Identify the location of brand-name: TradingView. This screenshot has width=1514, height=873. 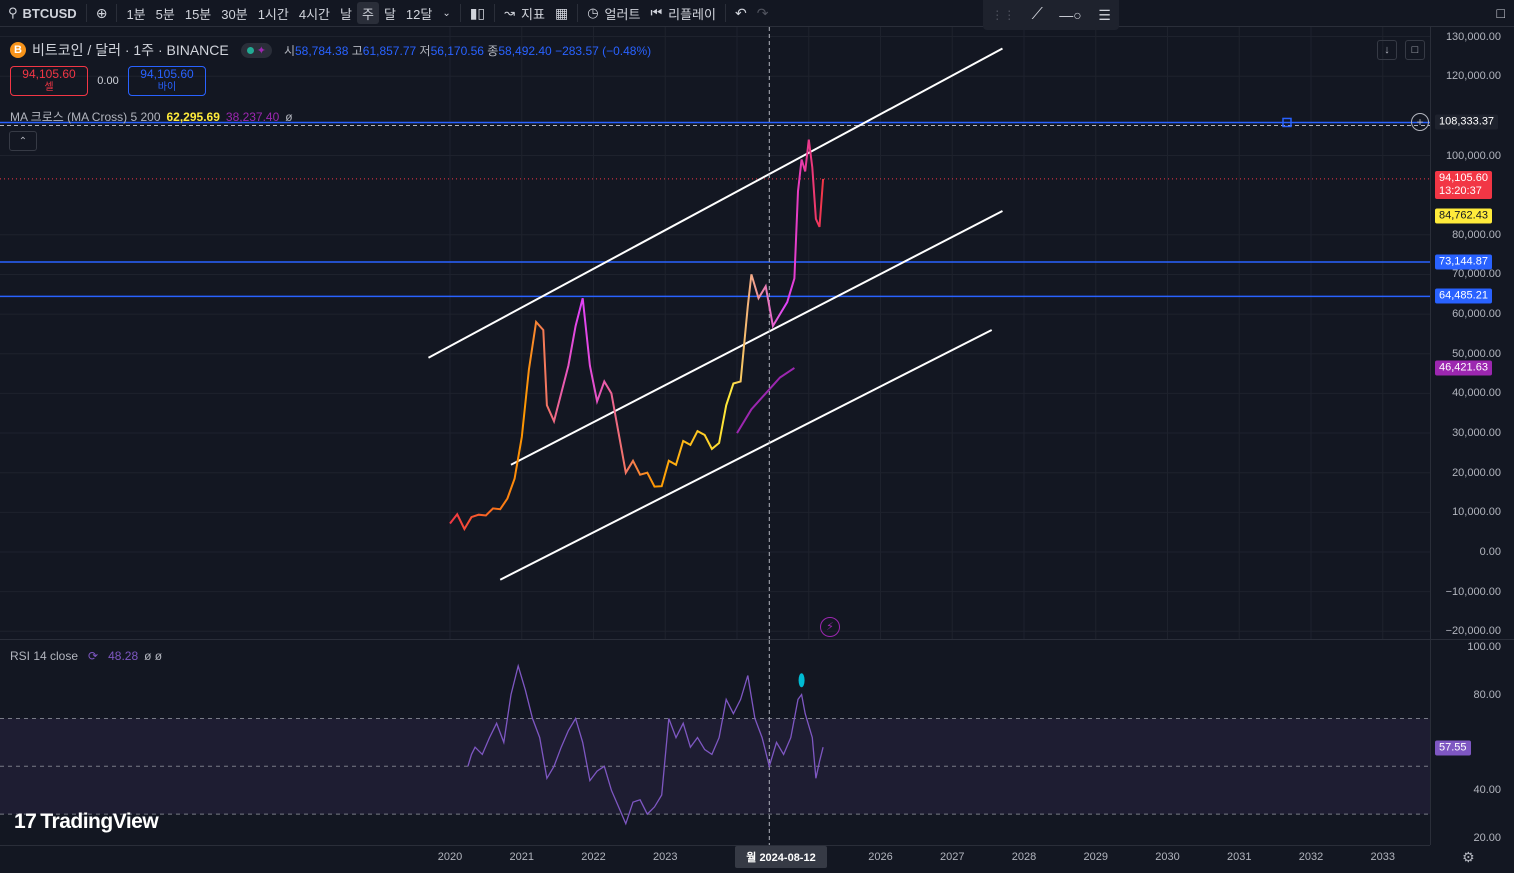
(99, 821).